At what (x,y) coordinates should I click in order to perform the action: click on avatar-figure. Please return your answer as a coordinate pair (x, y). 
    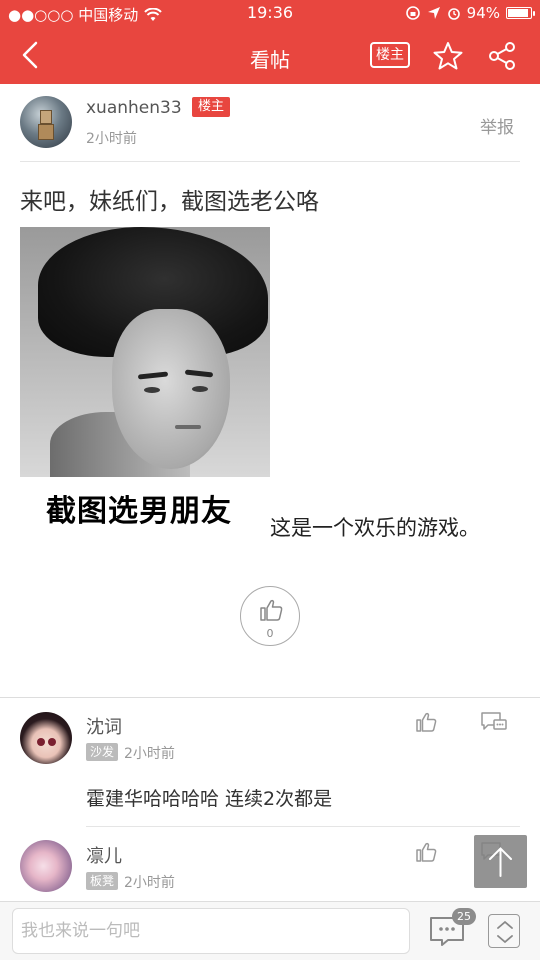
    Looking at the image, I should click on (46, 117).